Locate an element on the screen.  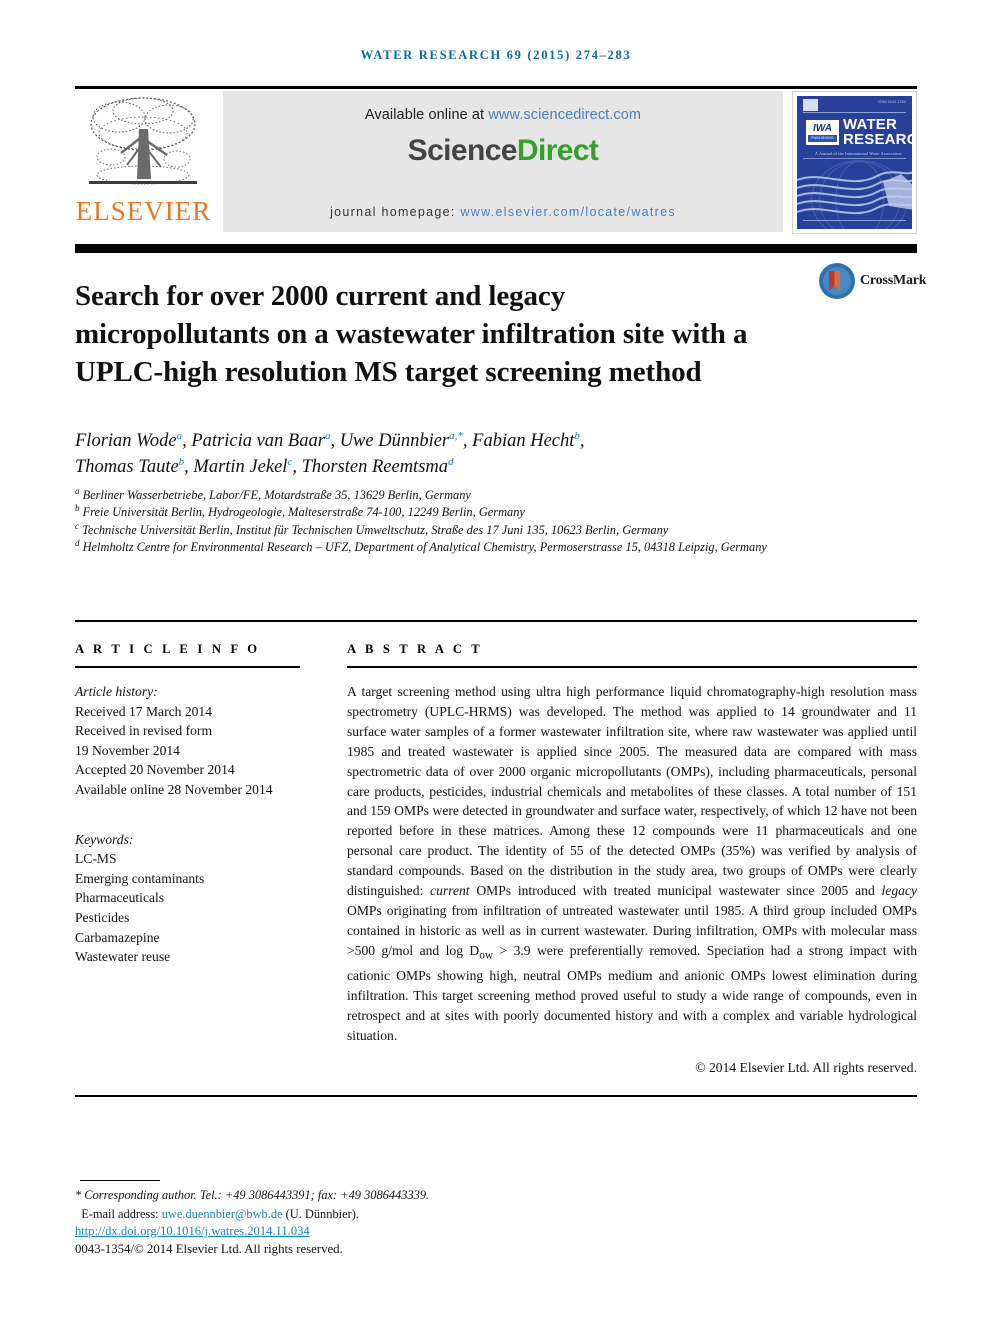
sciencedirect-logo: ScienceDirect is located at coordinates (503, 151).